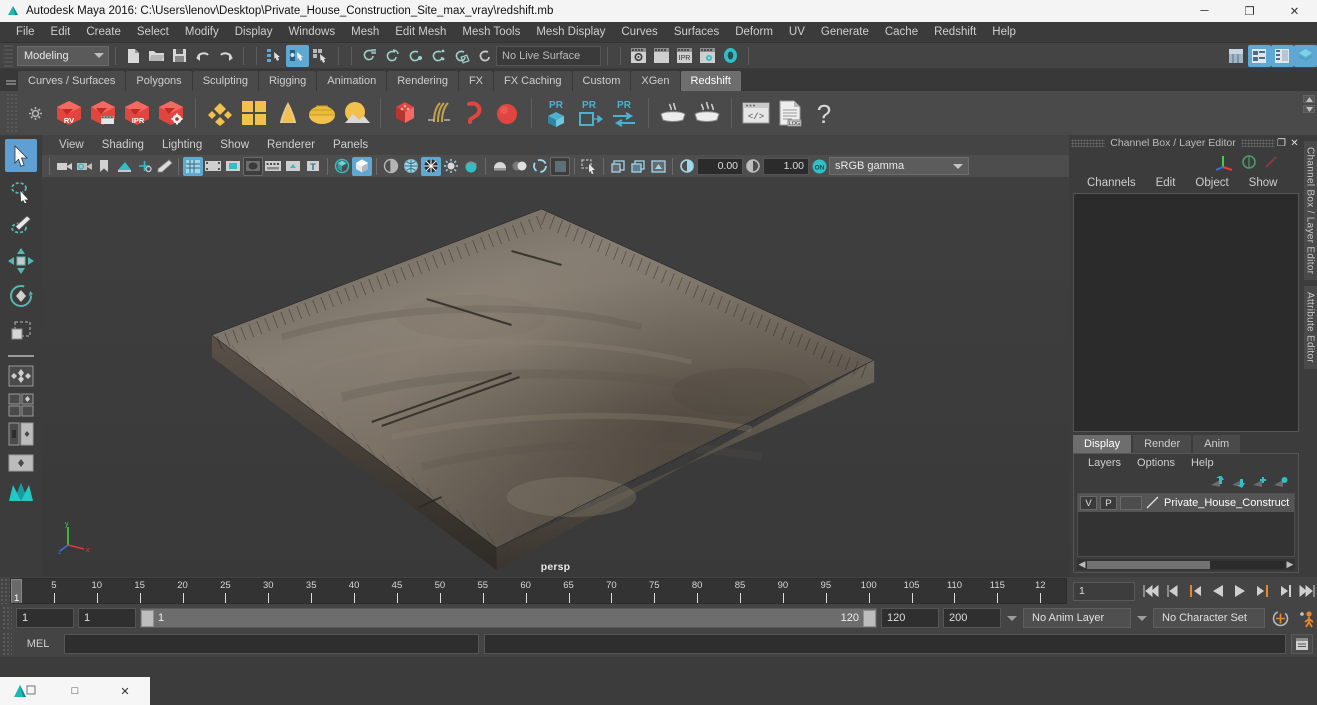  What do you see at coordinates (707, 113) in the screenshot?
I see `redshift-bake-all-button` at bounding box center [707, 113].